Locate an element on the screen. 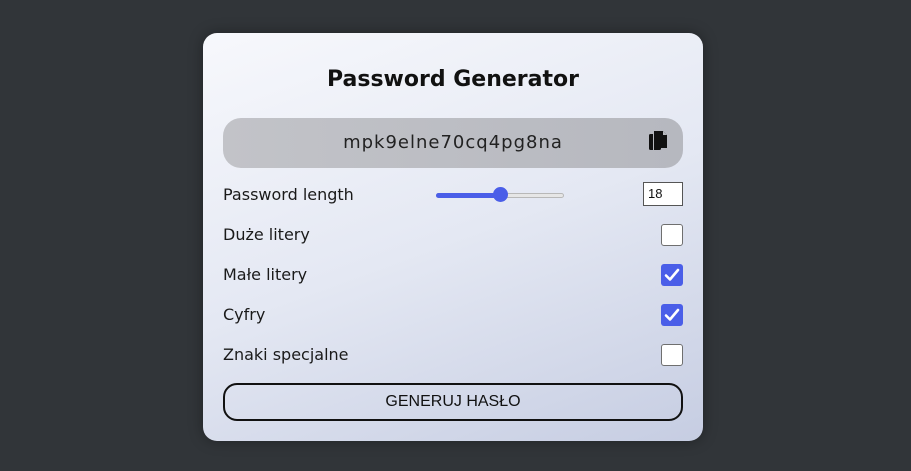  password-value: mpk9elne70cq4pg8na is located at coordinates (453, 142).